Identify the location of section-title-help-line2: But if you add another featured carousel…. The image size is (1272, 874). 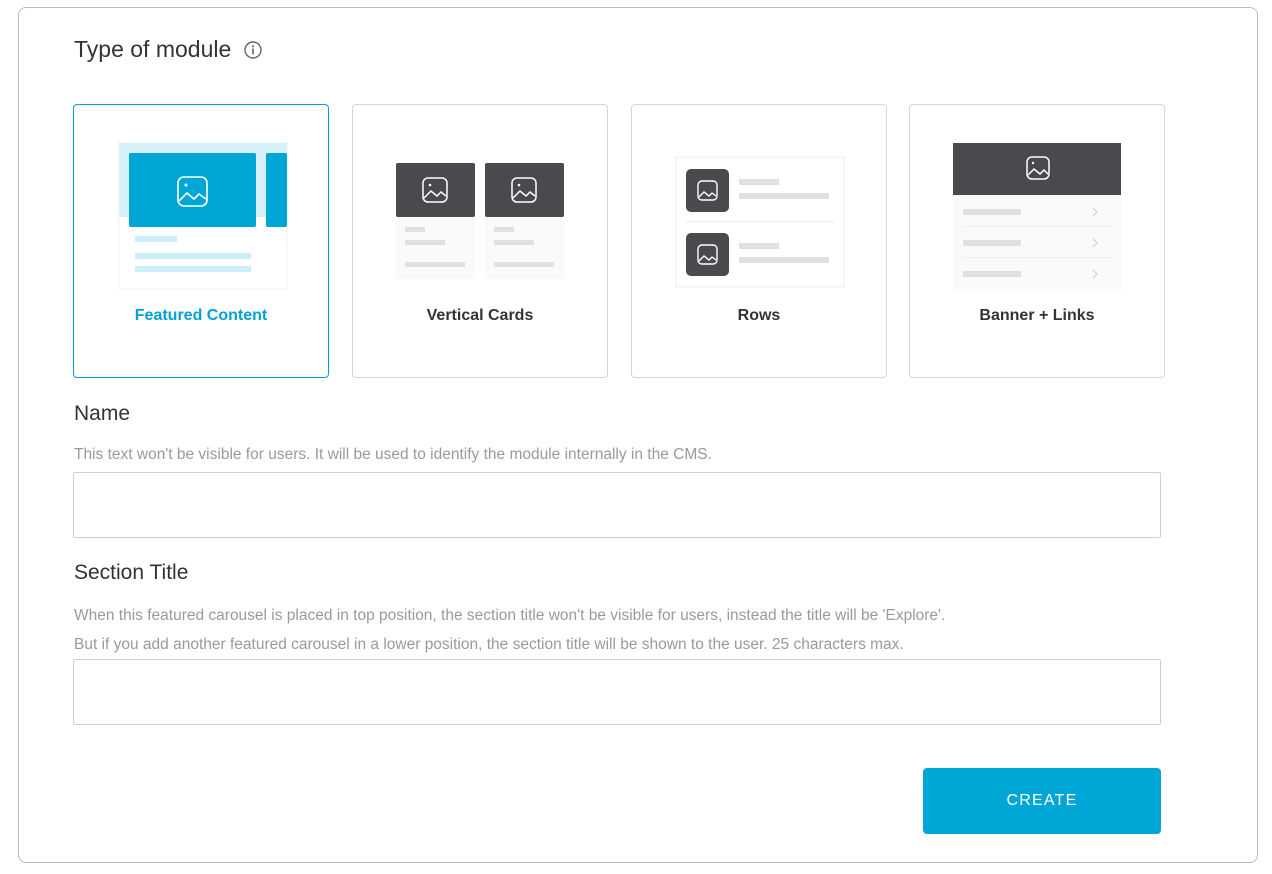
(489, 644).